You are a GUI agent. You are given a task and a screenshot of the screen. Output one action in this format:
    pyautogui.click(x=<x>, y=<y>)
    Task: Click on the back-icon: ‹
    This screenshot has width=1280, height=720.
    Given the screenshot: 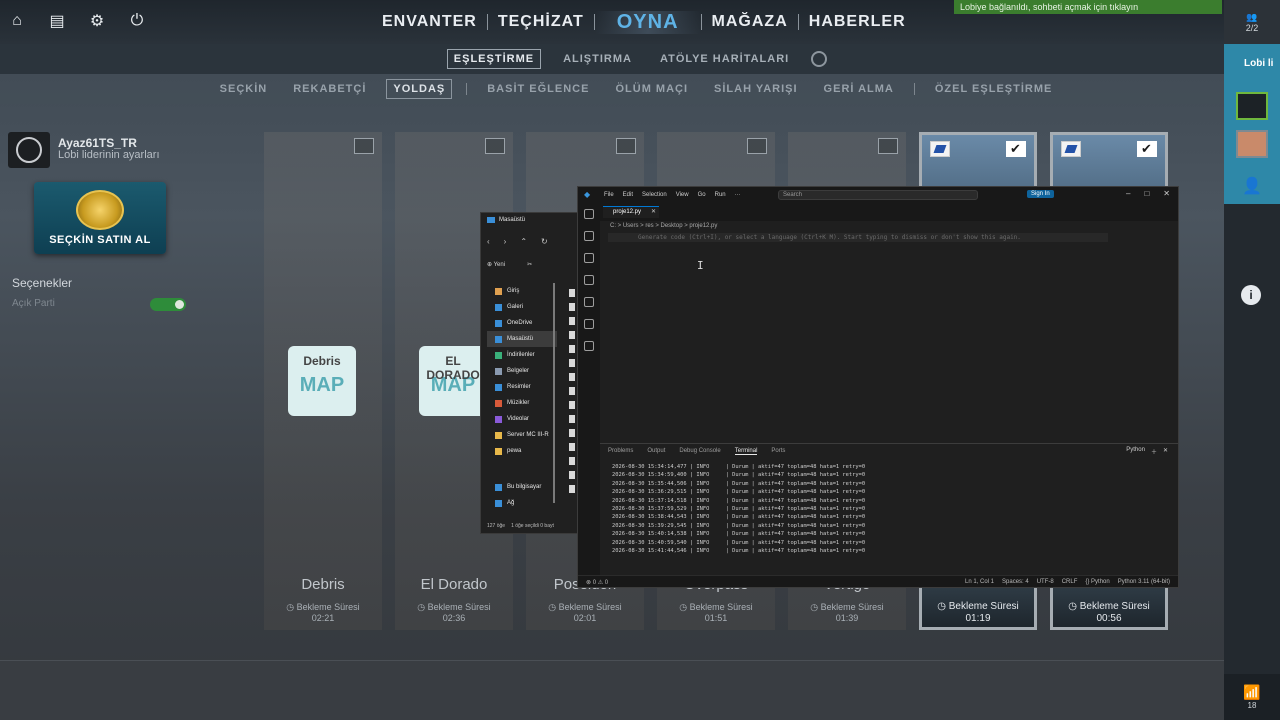 What is the action you would take?
    pyautogui.click(x=488, y=241)
    